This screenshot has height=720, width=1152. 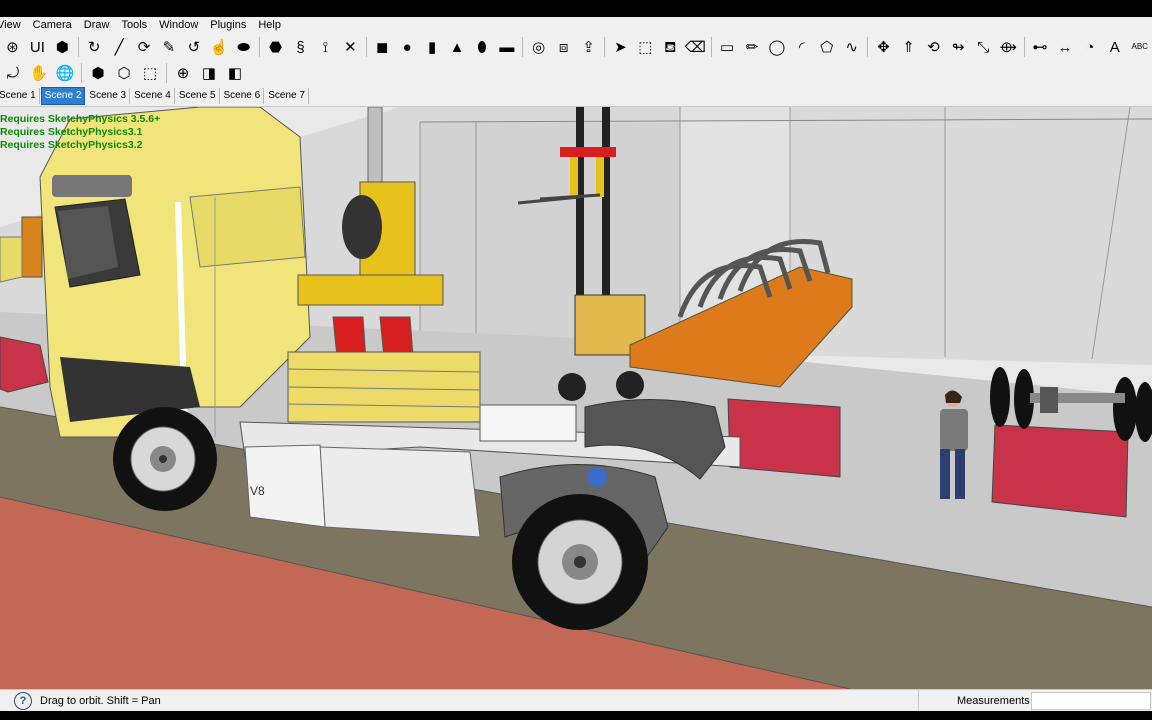 What do you see at coordinates (80, 119) in the screenshot?
I see `overlay-line-1: Requires SketchyPhysics 3.5.6+` at bounding box center [80, 119].